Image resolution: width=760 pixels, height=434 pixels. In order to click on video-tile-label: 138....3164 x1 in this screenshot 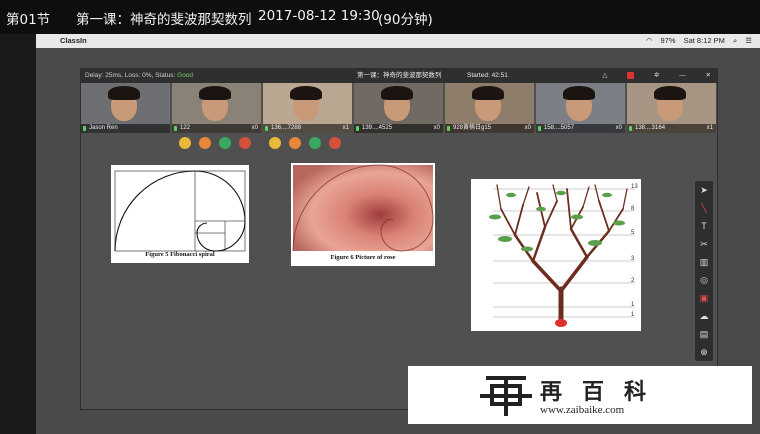, I will do `click(671, 128)`.